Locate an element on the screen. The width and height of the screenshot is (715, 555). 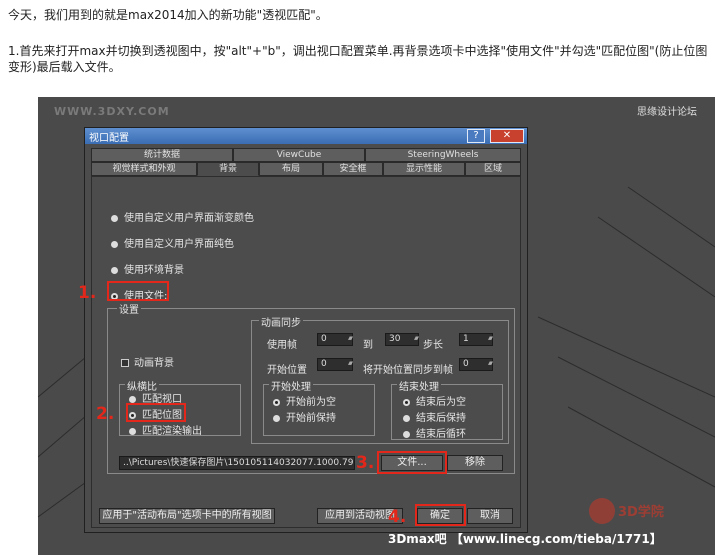
radio-match-render-output: 匹配渲染输出 is located at coordinates (165, 429).